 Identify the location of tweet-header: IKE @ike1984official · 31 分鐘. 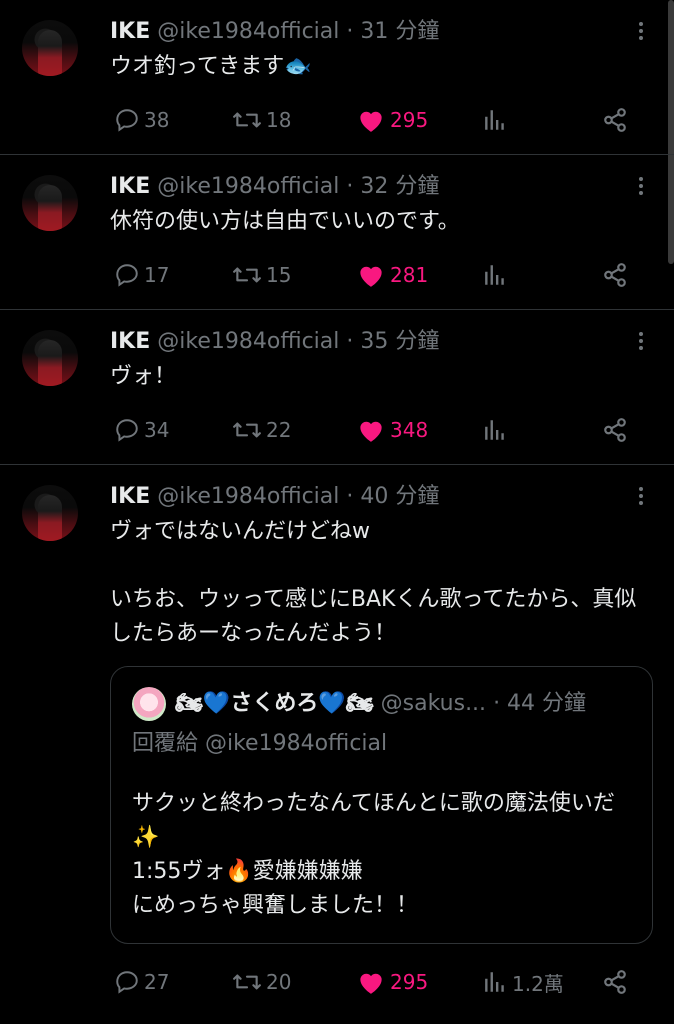
(274, 32).